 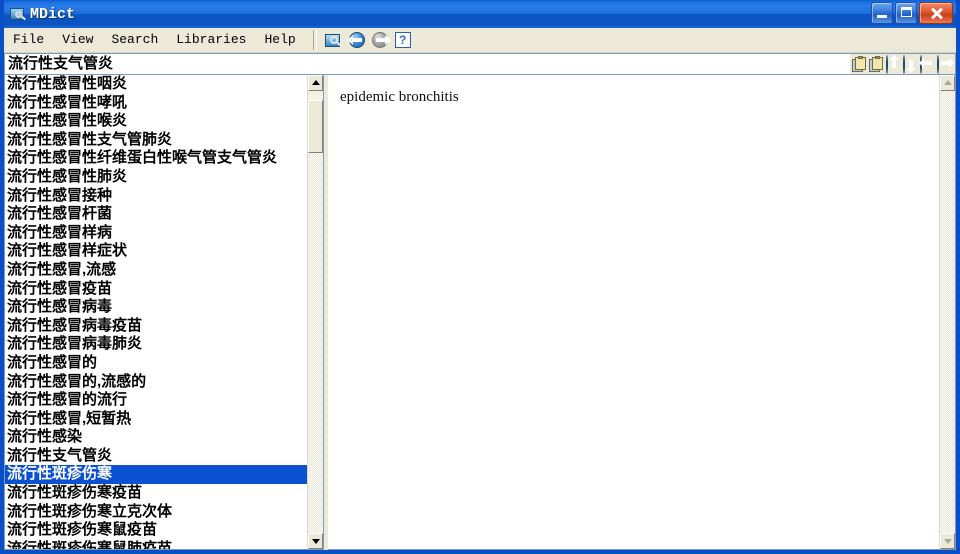 What do you see at coordinates (156, 289) in the screenshot?
I see `wordlist-item: 流行性感冒疫苗` at bounding box center [156, 289].